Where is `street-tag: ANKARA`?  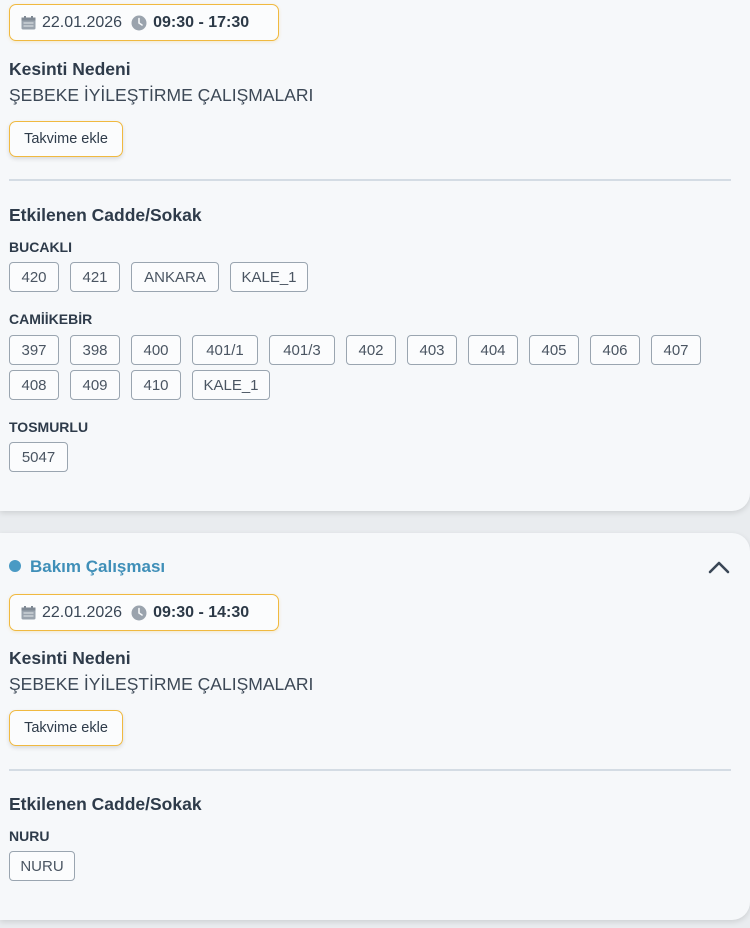 street-tag: ANKARA is located at coordinates (175, 277).